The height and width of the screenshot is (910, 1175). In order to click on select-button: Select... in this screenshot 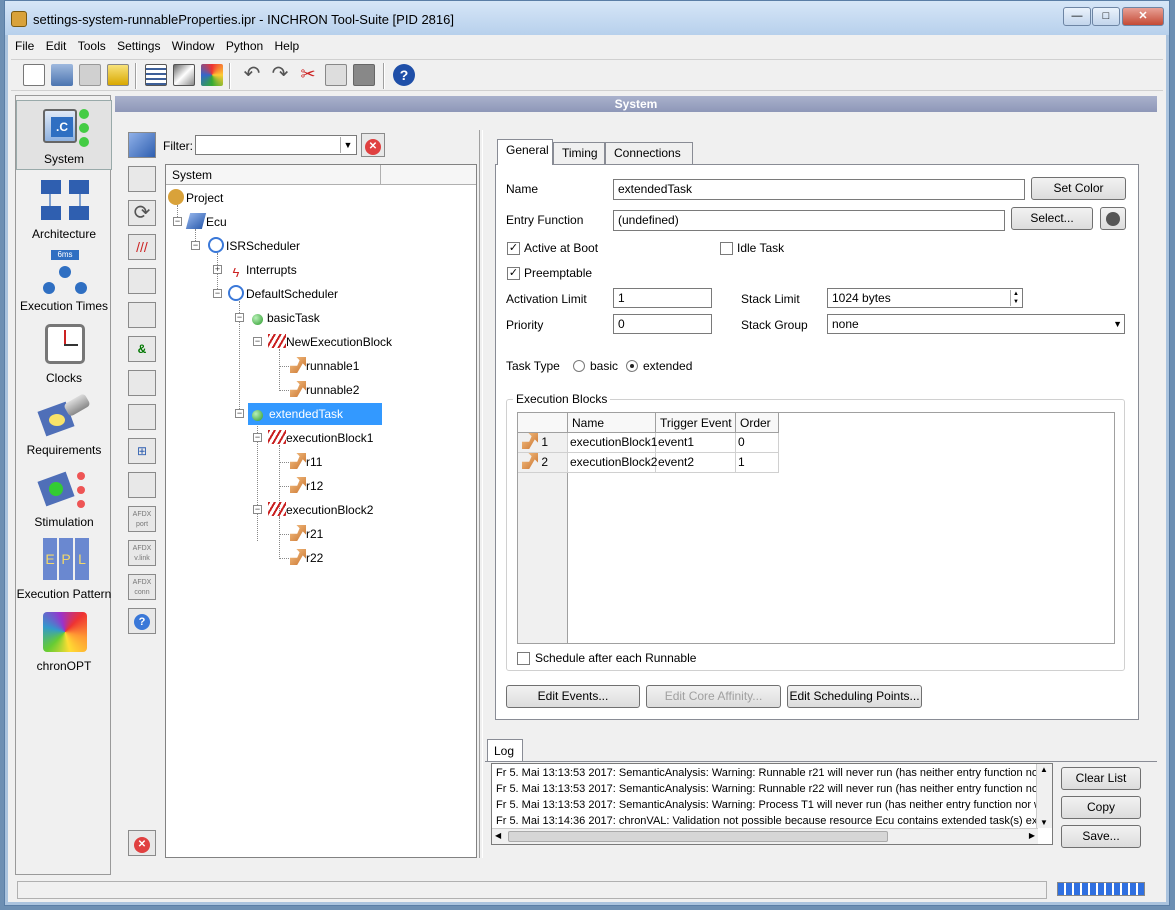, I will do `click(1052, 218)`.